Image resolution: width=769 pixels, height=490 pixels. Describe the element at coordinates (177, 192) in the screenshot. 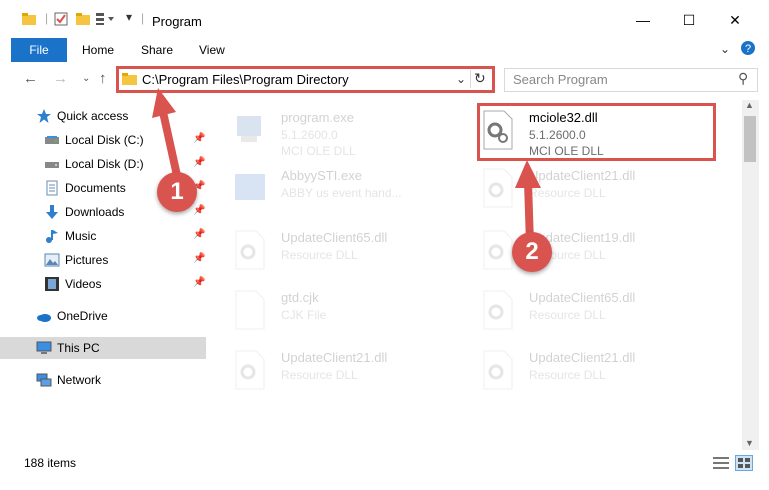

I see `callout-1: 1` at that location.